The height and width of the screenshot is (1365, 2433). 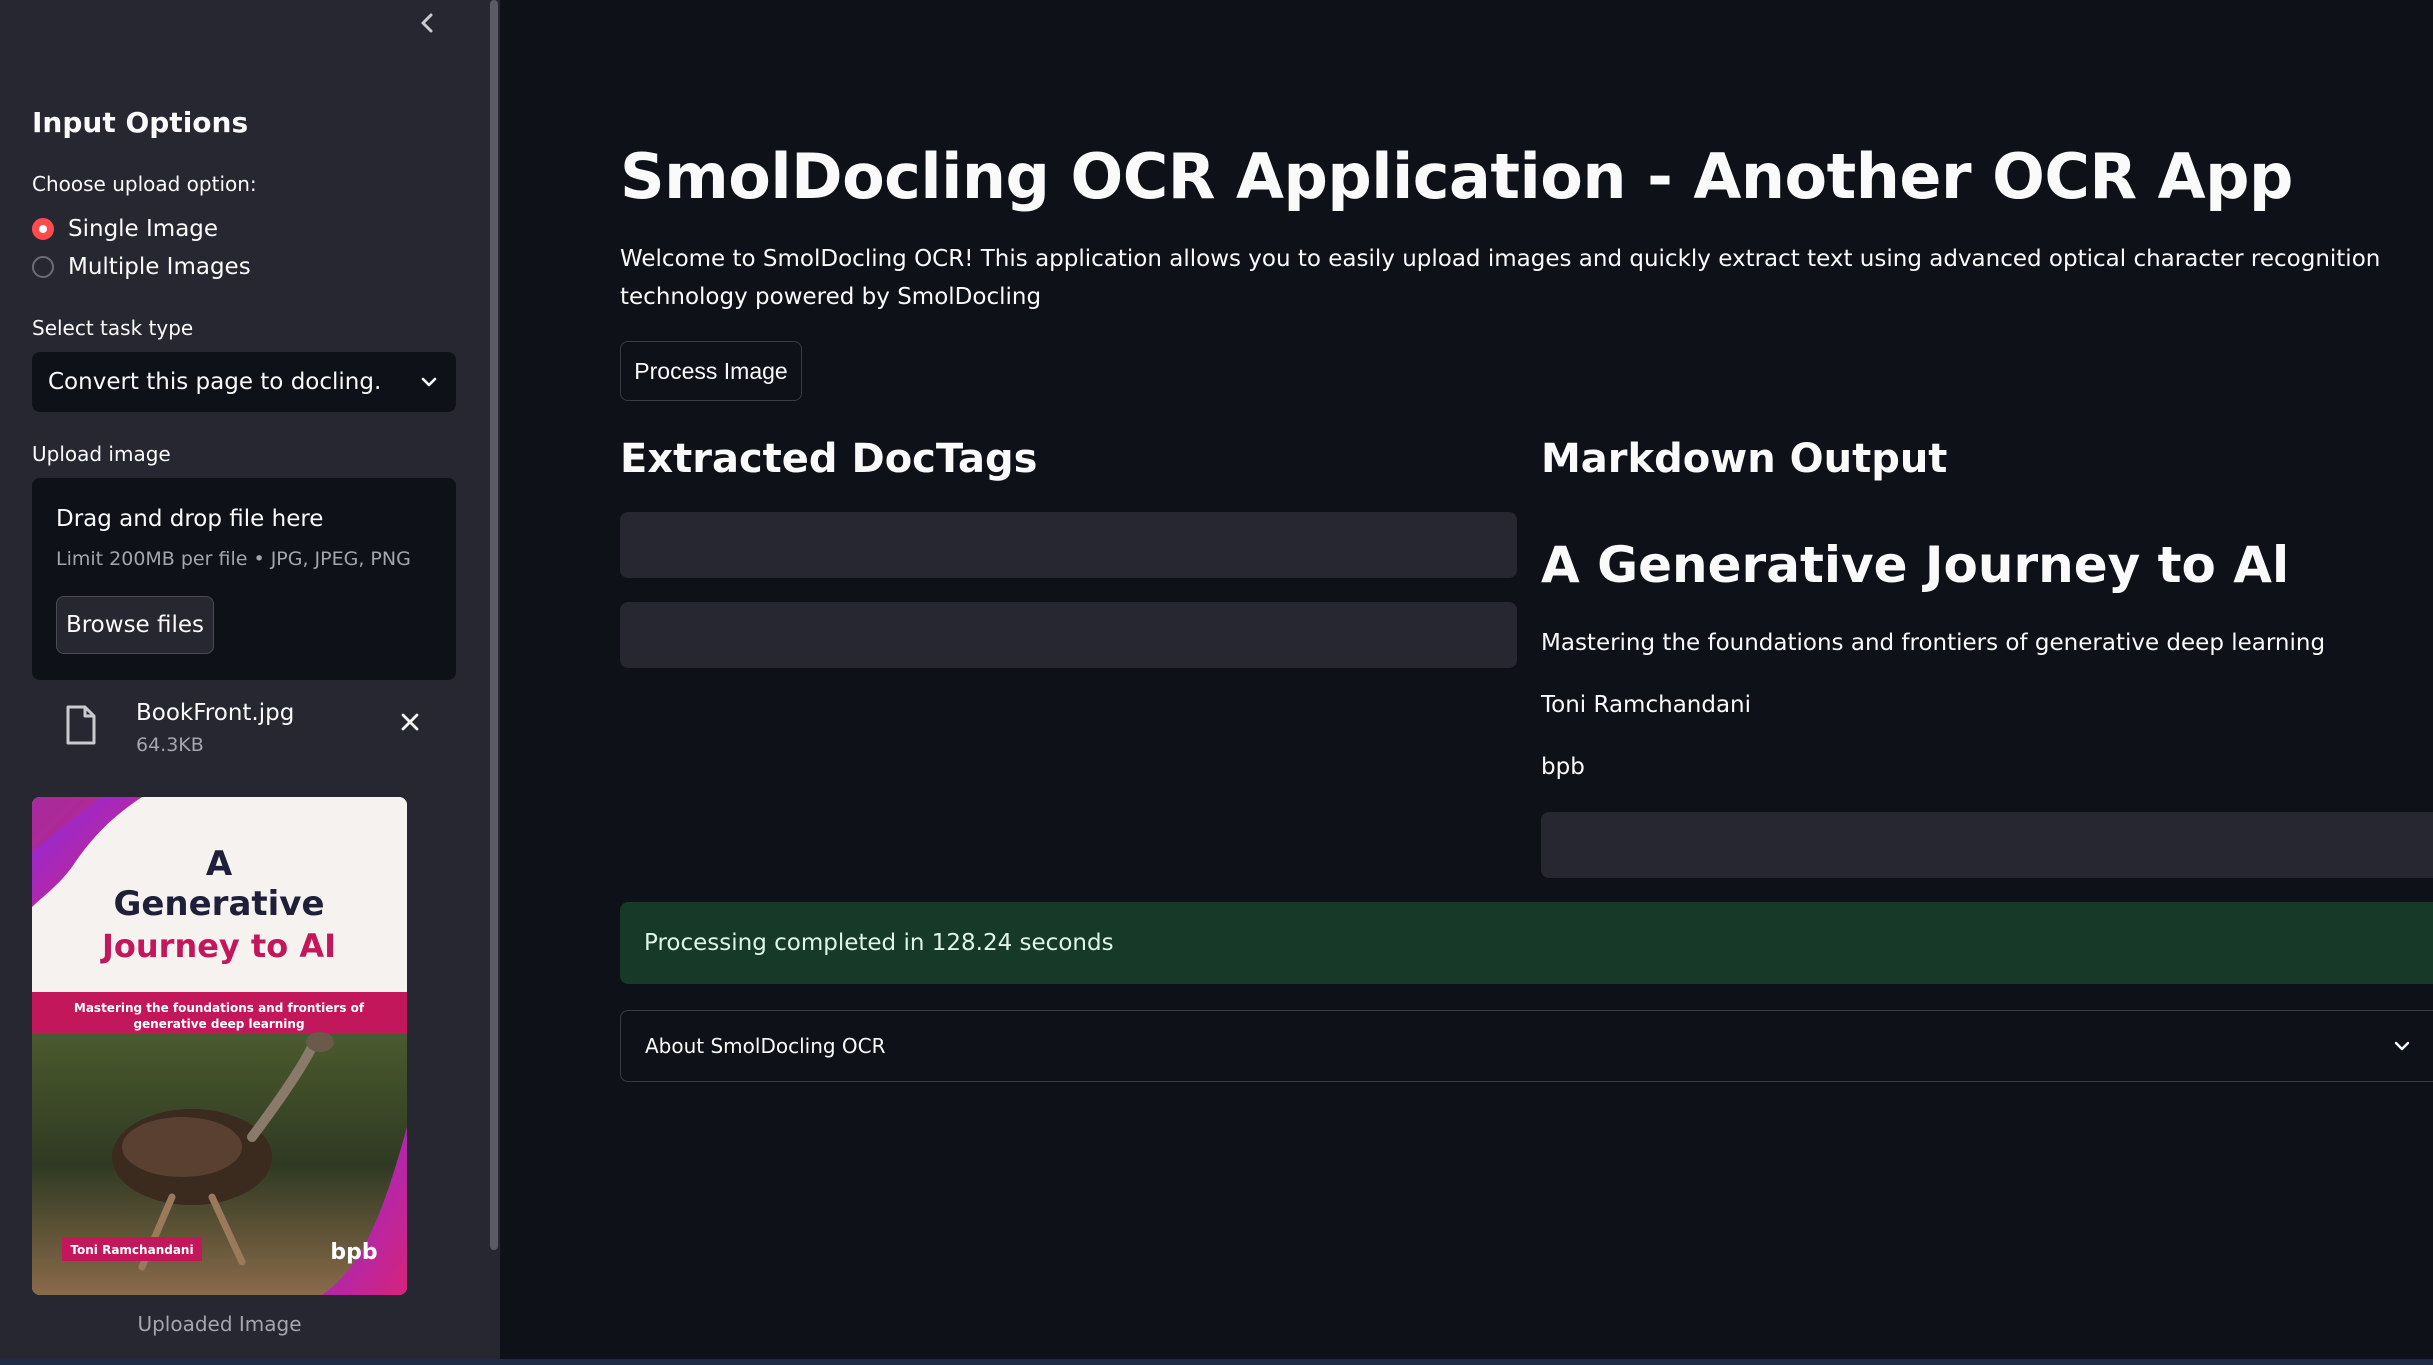 I want to click on book-title-line2: Generative, so click(x=218, y=904).